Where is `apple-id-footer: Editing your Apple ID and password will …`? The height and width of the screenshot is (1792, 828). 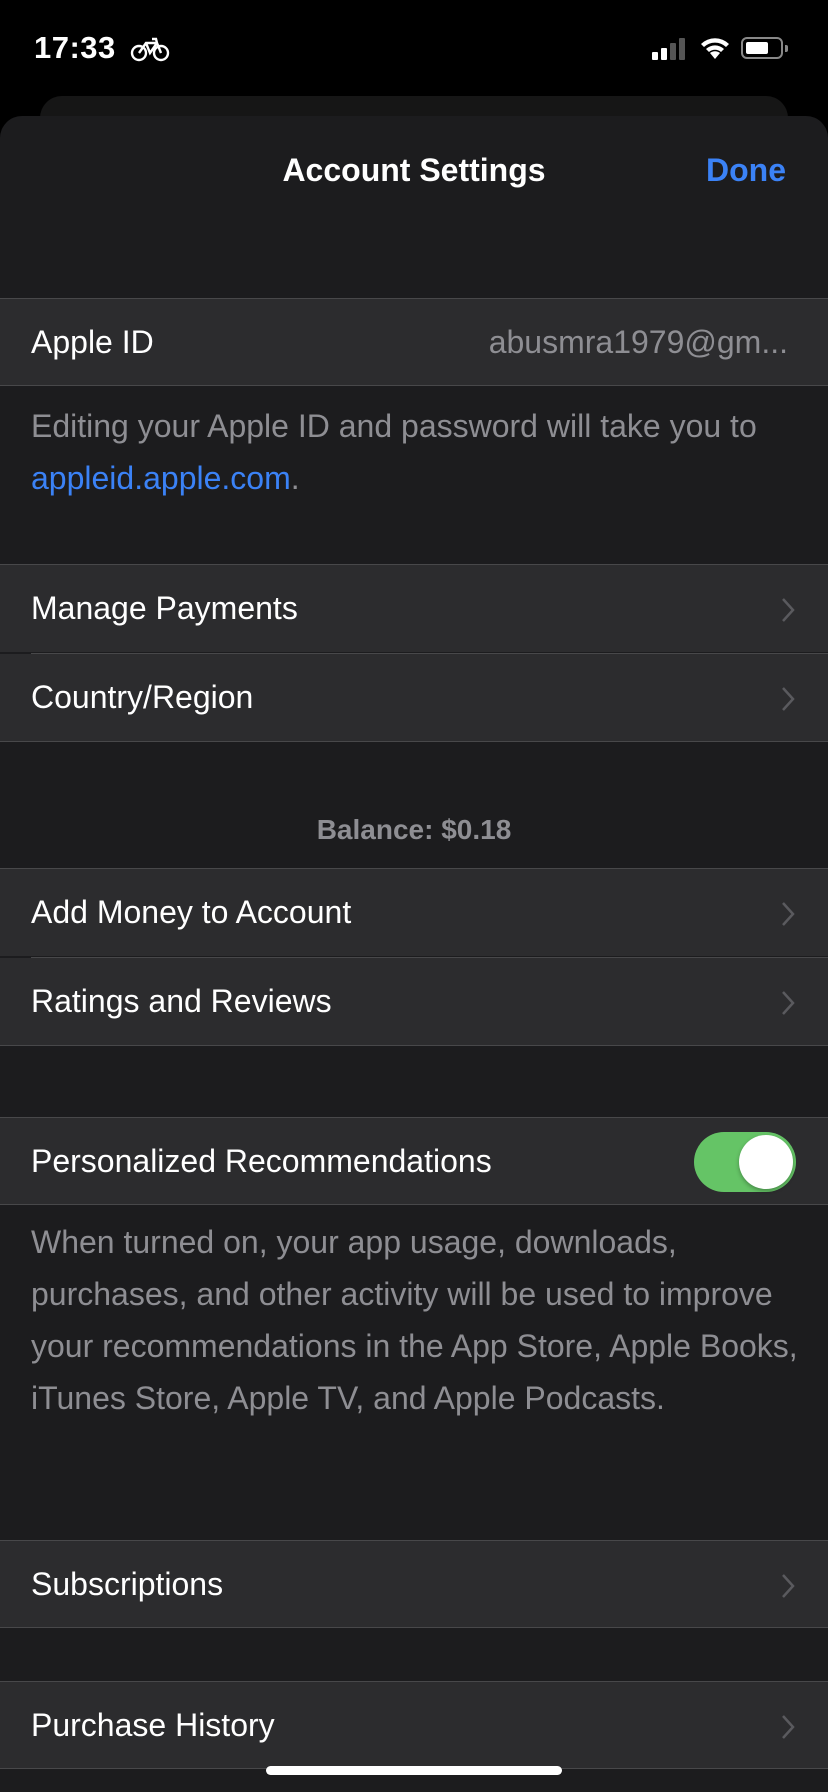
apple-id-footer: Editing your Apple ID and password will … is located at coordinates (416, 452).